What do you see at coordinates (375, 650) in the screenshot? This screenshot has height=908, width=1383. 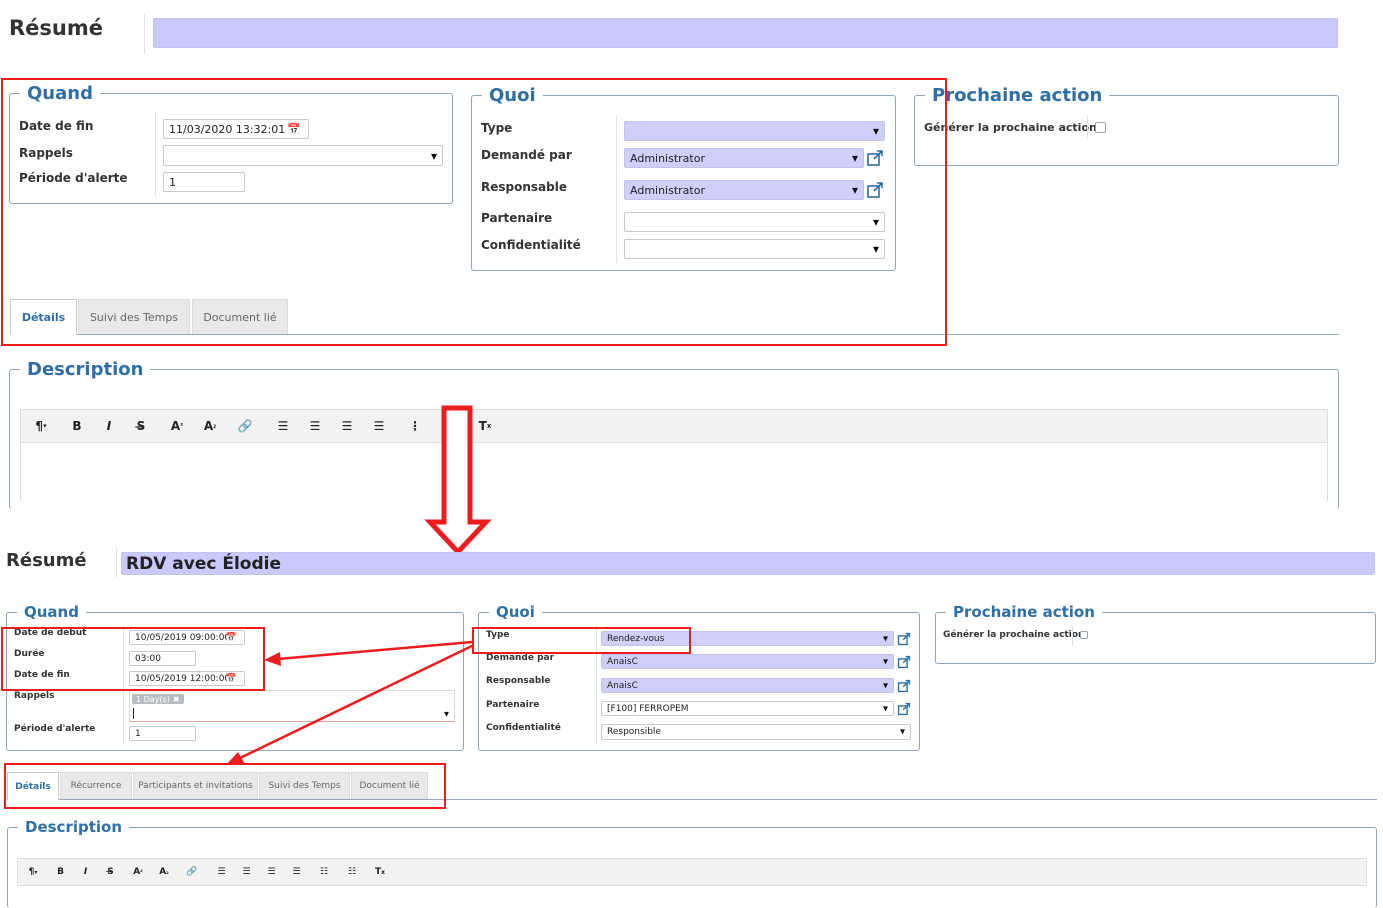 I see `arrow-to-dates` at bounding box center [375, 650].